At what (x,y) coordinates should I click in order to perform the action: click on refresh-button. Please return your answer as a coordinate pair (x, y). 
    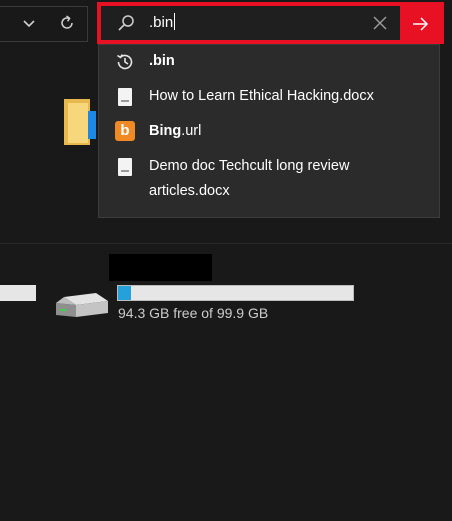
    Looking at the image, I should click on (67, 23).